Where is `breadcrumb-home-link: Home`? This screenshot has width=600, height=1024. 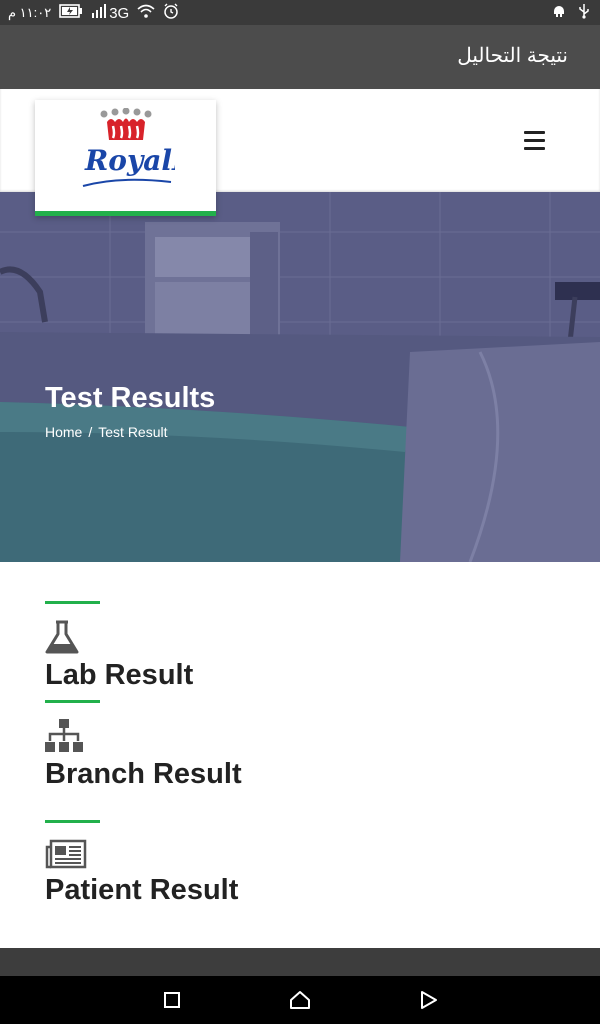
breadcrumb-home-link: Home is located at coordinates (63, 432).